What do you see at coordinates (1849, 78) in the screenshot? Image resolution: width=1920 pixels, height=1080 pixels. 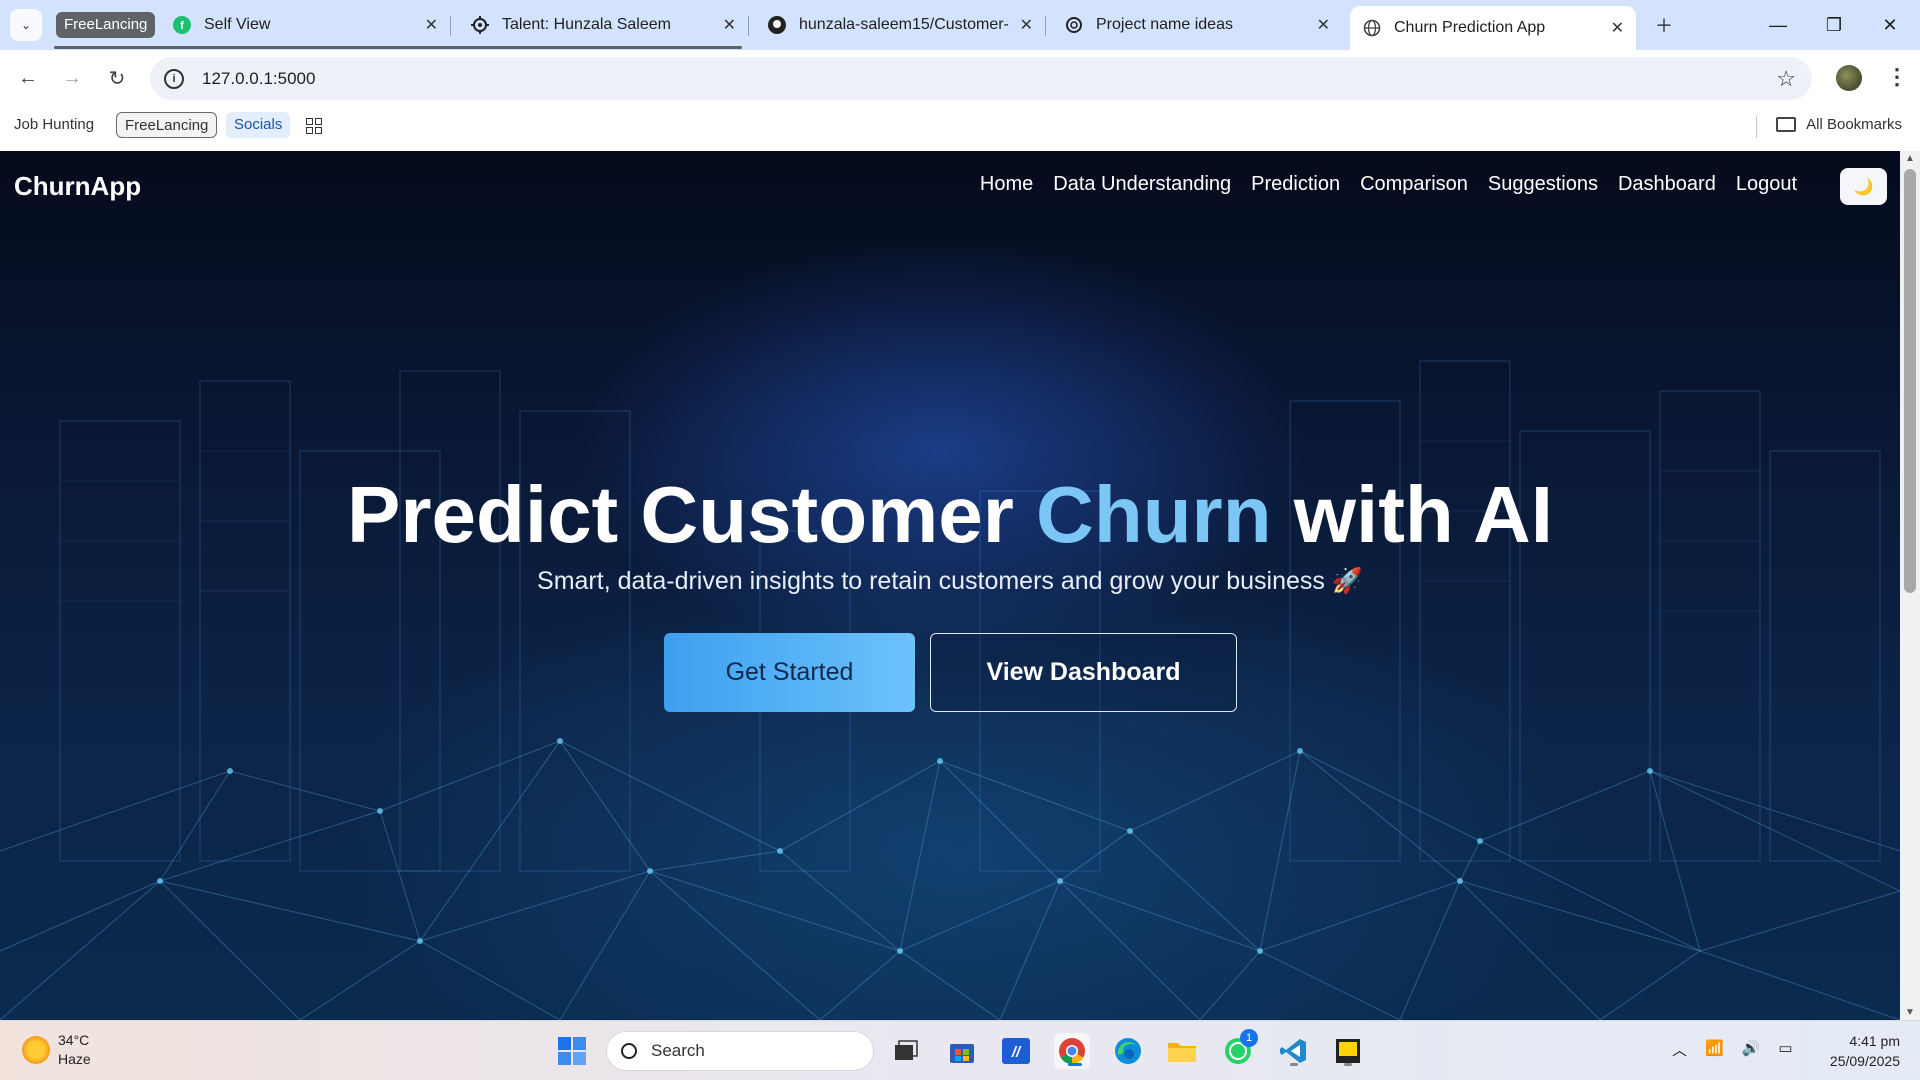 I see `profile-avatar` at bounding box center [1849, 78].